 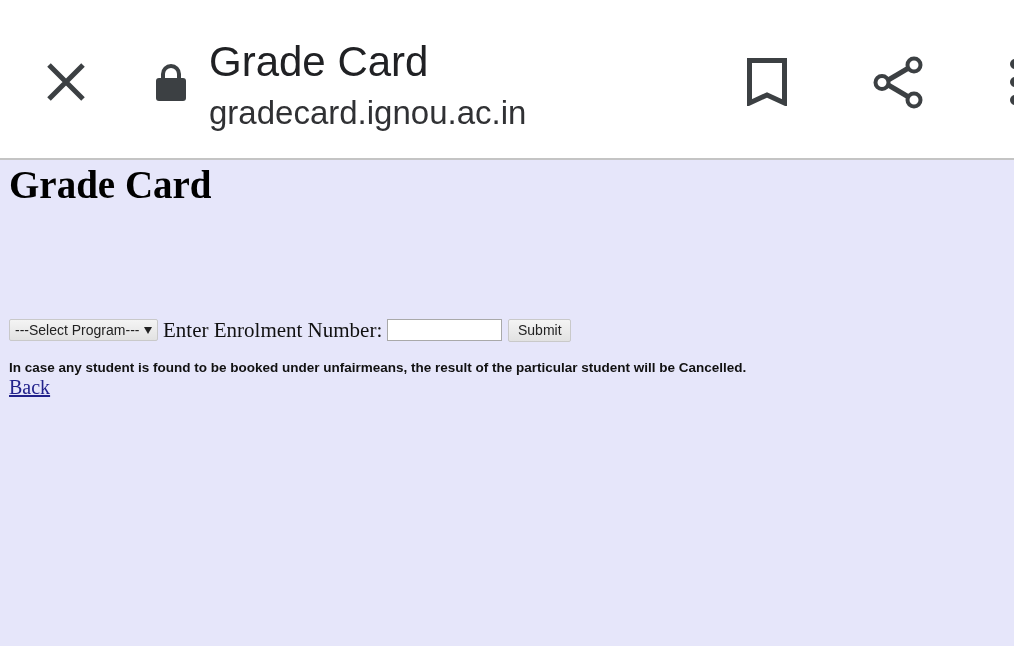 What do you see at coordinates (368, 113) in the screenshot?
I see `page-url: gradecard.ignou.ac.in` at bounding box center [368, 113].